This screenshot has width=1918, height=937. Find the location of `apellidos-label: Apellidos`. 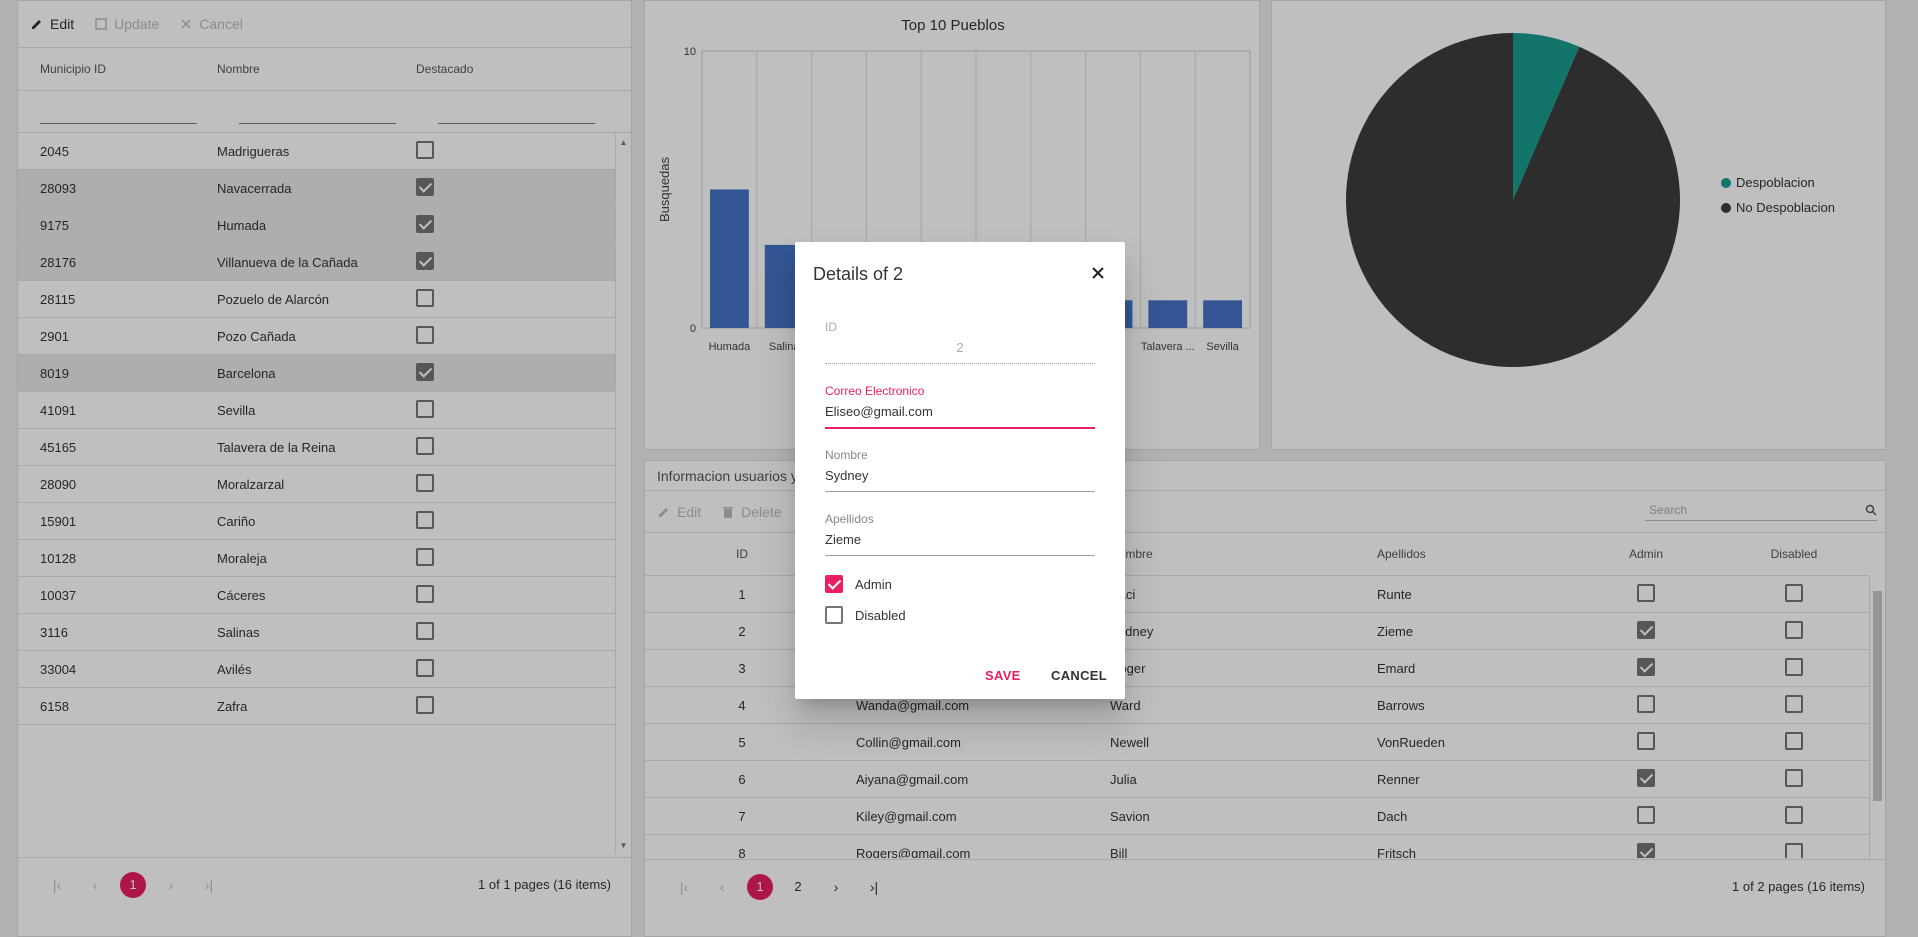

apellidos-label: Apellidos is located at coordinates (849, 519).